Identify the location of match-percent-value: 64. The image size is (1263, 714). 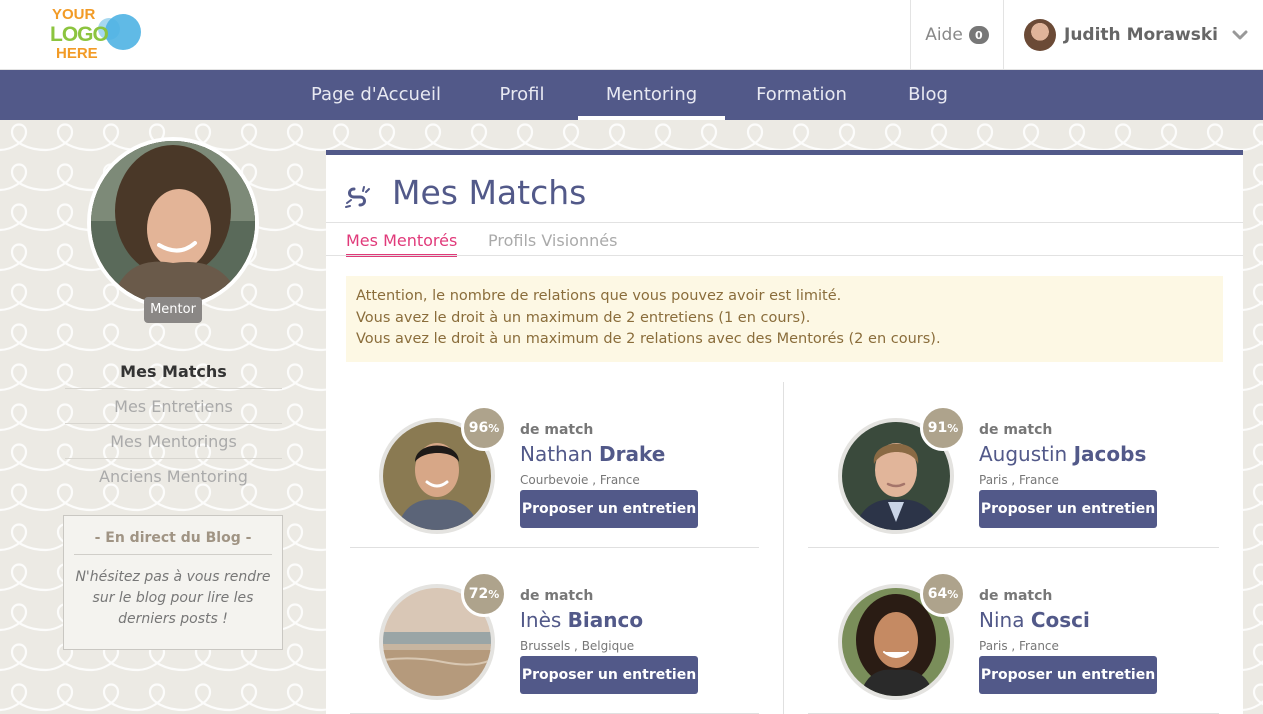
(937, 594).